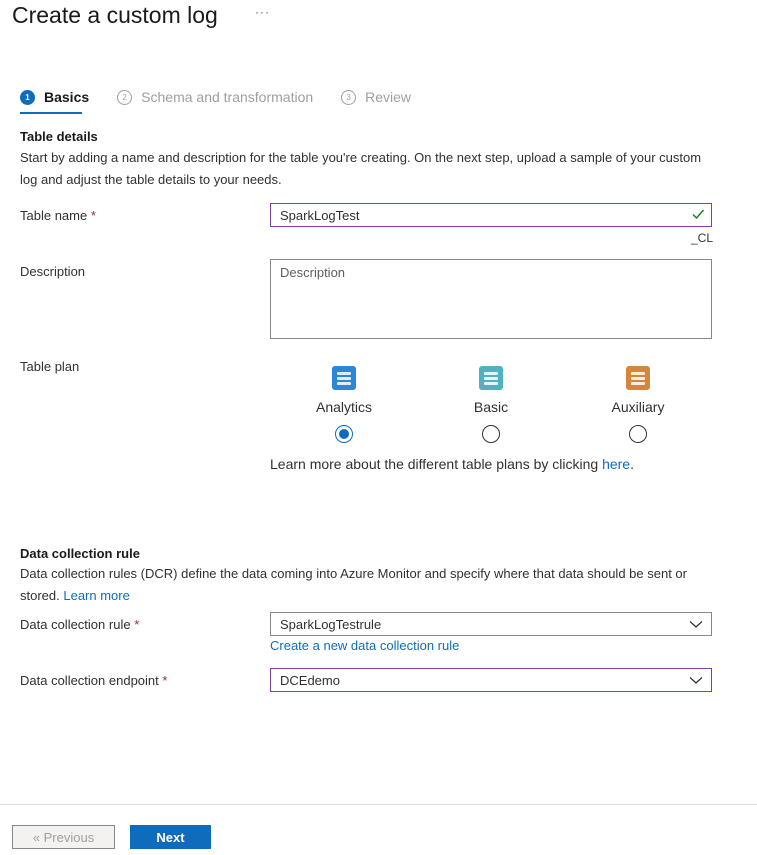  I want to click on auxiliary-plan-icon, so click(638, 378).